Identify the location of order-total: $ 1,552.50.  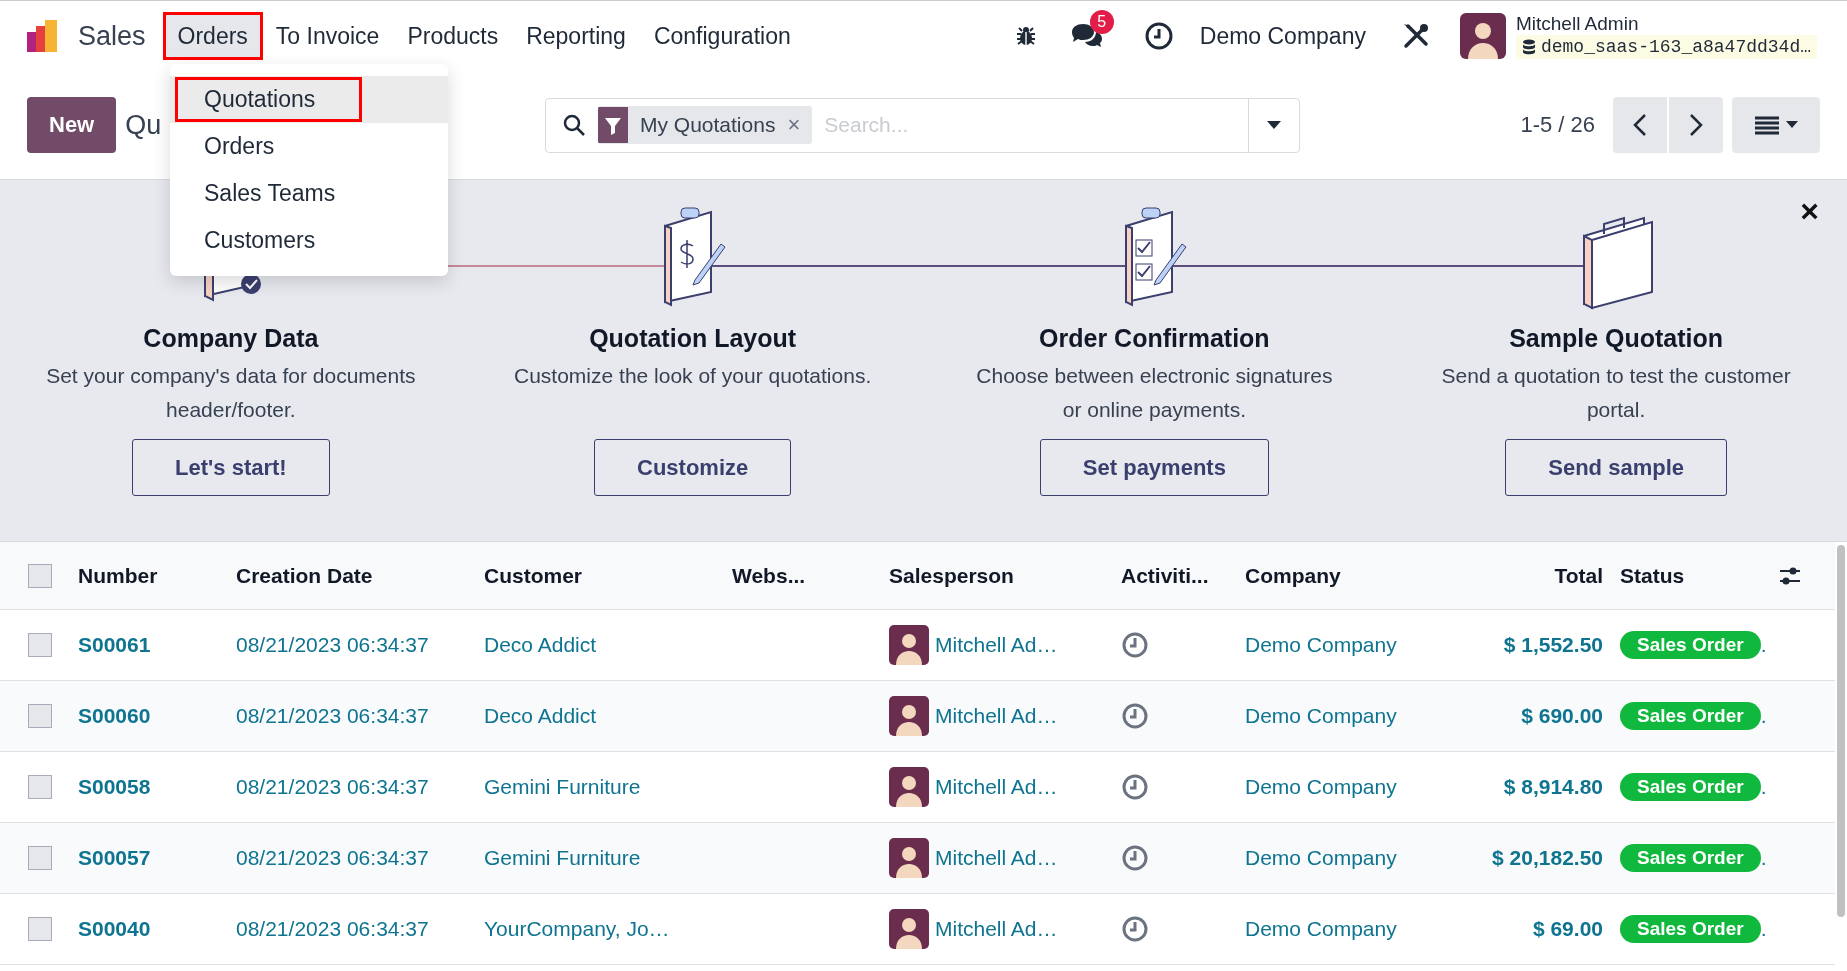
(1553, 645).